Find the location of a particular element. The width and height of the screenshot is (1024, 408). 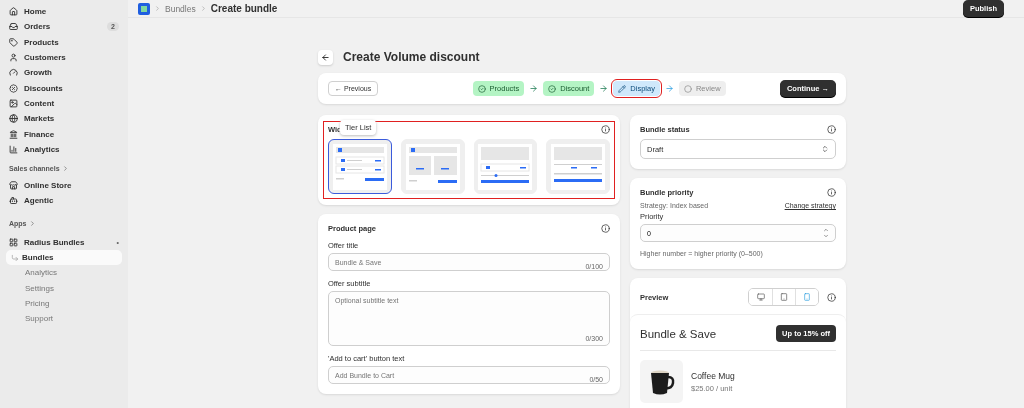

device-toggle is located at coordinates (783, 297).